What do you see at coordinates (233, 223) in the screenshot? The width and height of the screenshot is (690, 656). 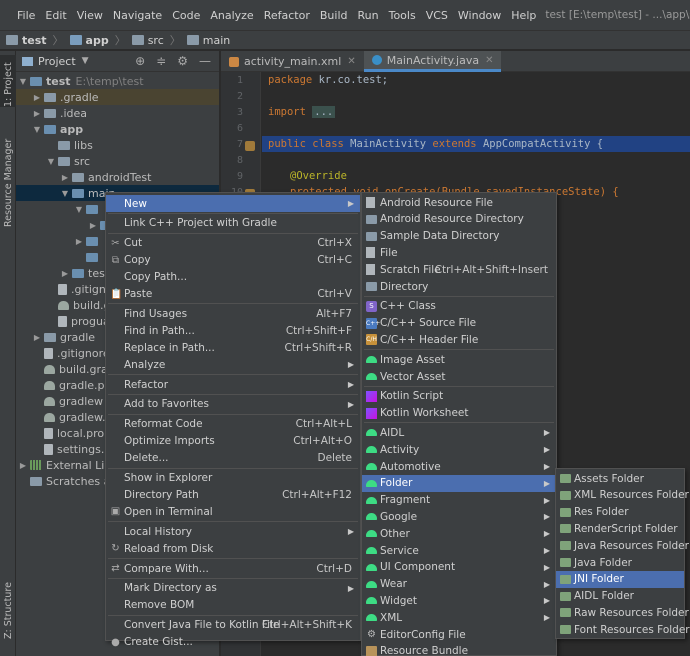 I see `menu-item-link-c-project-with-gradle: Link C++ Project with Gradle` at bounding box center [233, 223].